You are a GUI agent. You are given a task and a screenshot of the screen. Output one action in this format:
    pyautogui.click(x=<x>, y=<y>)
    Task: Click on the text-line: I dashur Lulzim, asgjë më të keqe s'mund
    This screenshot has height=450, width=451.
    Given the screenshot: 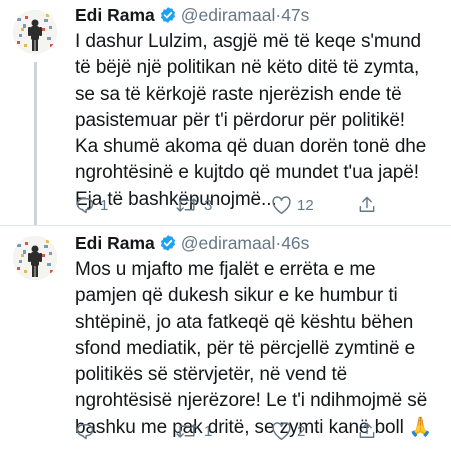 What is the action you would take?
    pyautogui.click(x=248, y=41)
    